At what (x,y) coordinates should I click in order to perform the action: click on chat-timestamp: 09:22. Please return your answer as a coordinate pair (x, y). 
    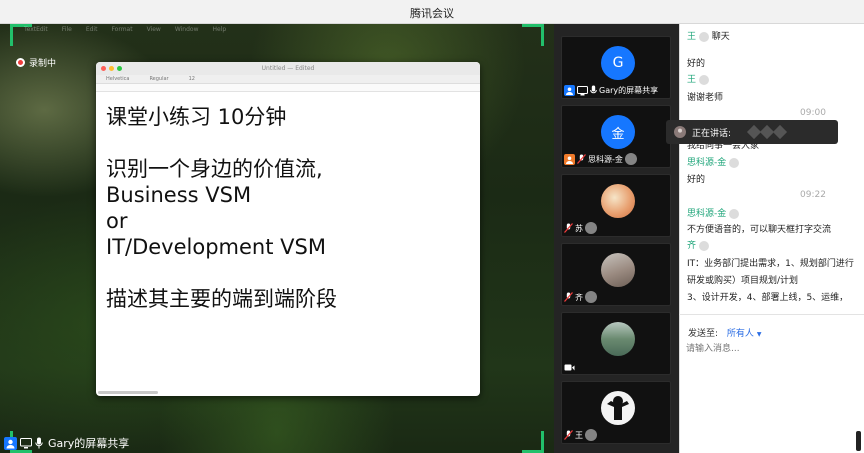
    Looking at the image, I should click on (813, 195).